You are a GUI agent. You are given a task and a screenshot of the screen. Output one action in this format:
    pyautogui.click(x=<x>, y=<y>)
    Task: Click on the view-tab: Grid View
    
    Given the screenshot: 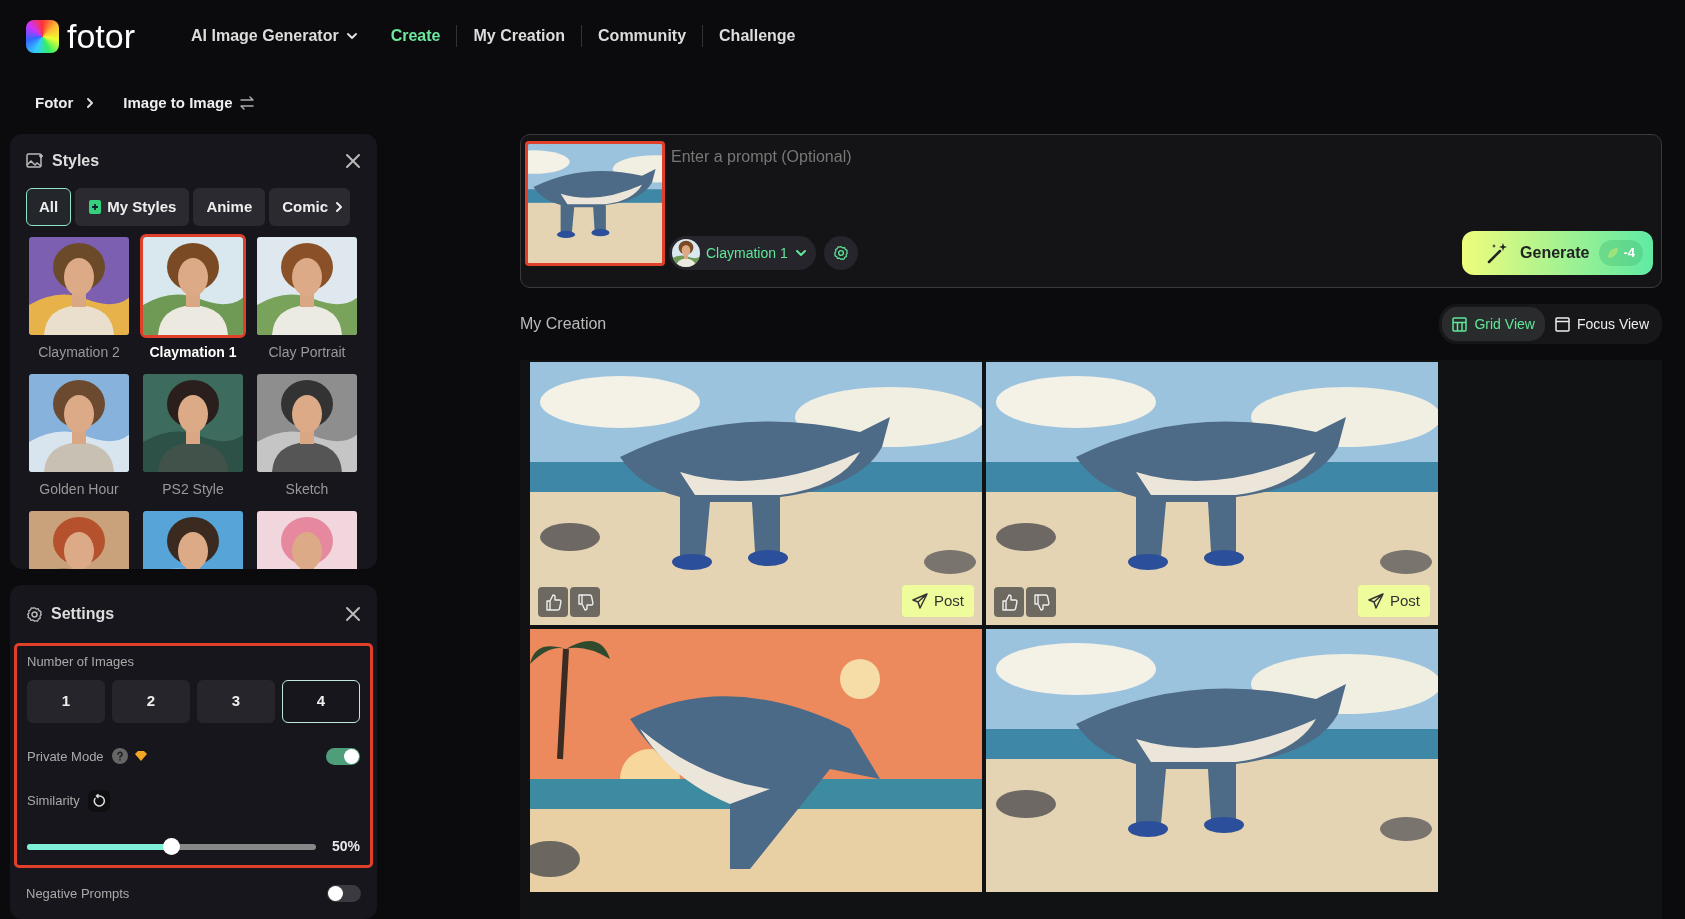 What is the action you would take?
    pyautogui.click(x=1493, y=324)
    